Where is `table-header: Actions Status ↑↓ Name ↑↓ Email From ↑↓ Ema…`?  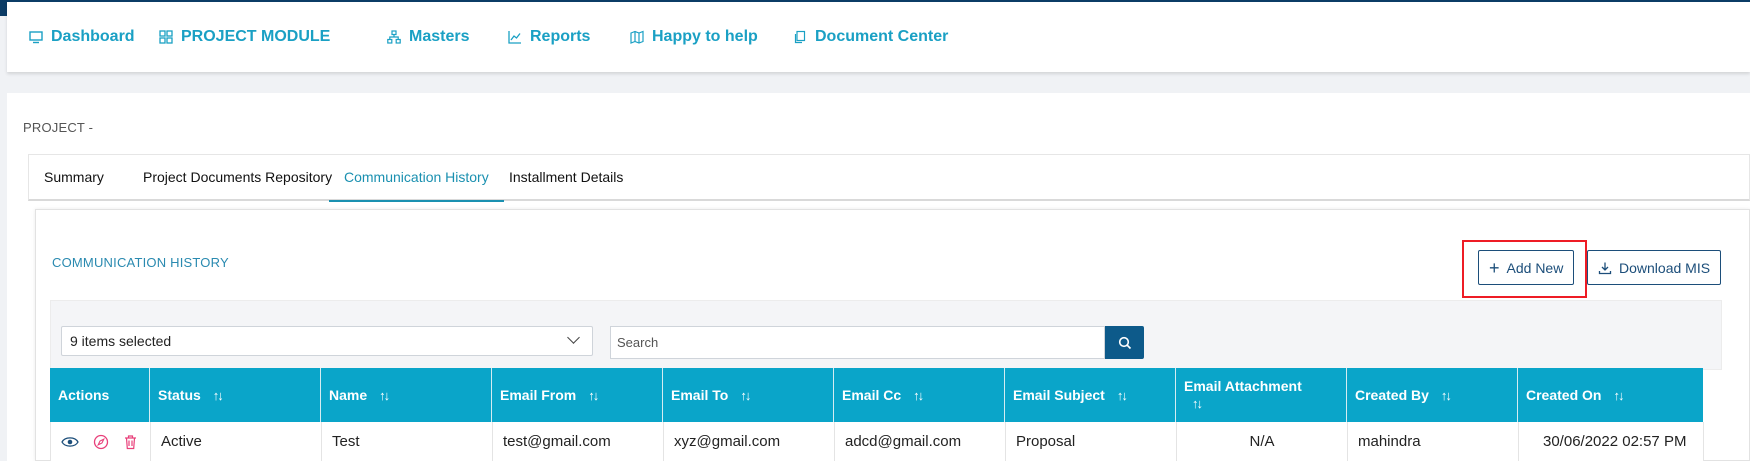 table-header: Actions Status ↑↓ Name ↑↓ Email From ↑↓ Ema… is located at coordinates (876, 395).